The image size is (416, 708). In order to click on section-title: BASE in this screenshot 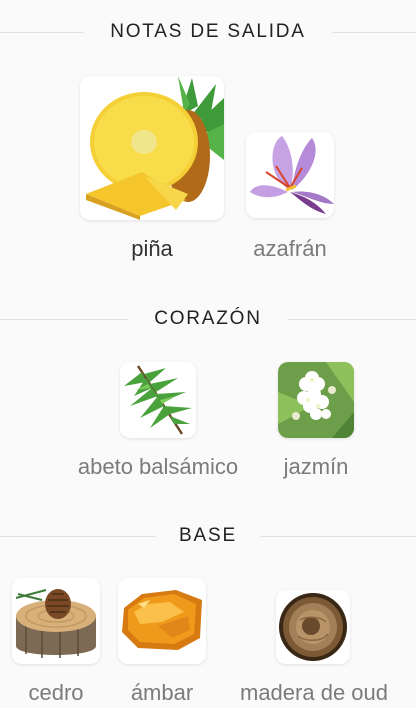, I will do `click(208, 536)`.